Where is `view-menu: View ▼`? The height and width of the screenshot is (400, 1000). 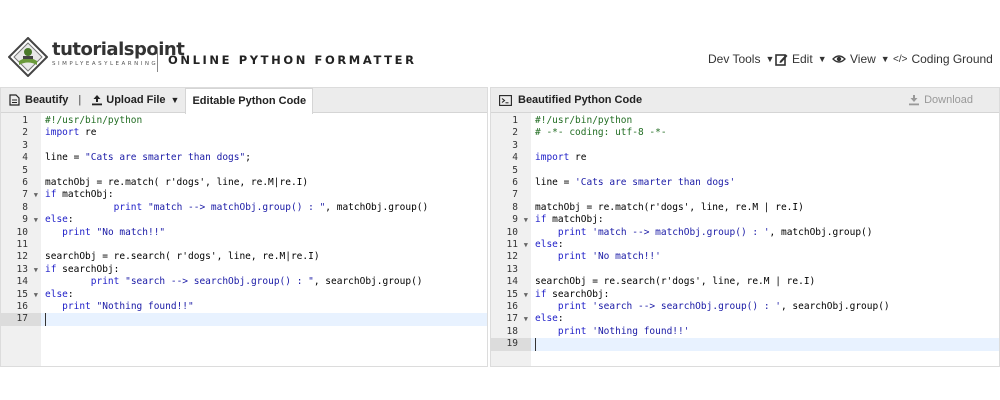
view-menu: View ▼ is located at coordinates (861, 59).